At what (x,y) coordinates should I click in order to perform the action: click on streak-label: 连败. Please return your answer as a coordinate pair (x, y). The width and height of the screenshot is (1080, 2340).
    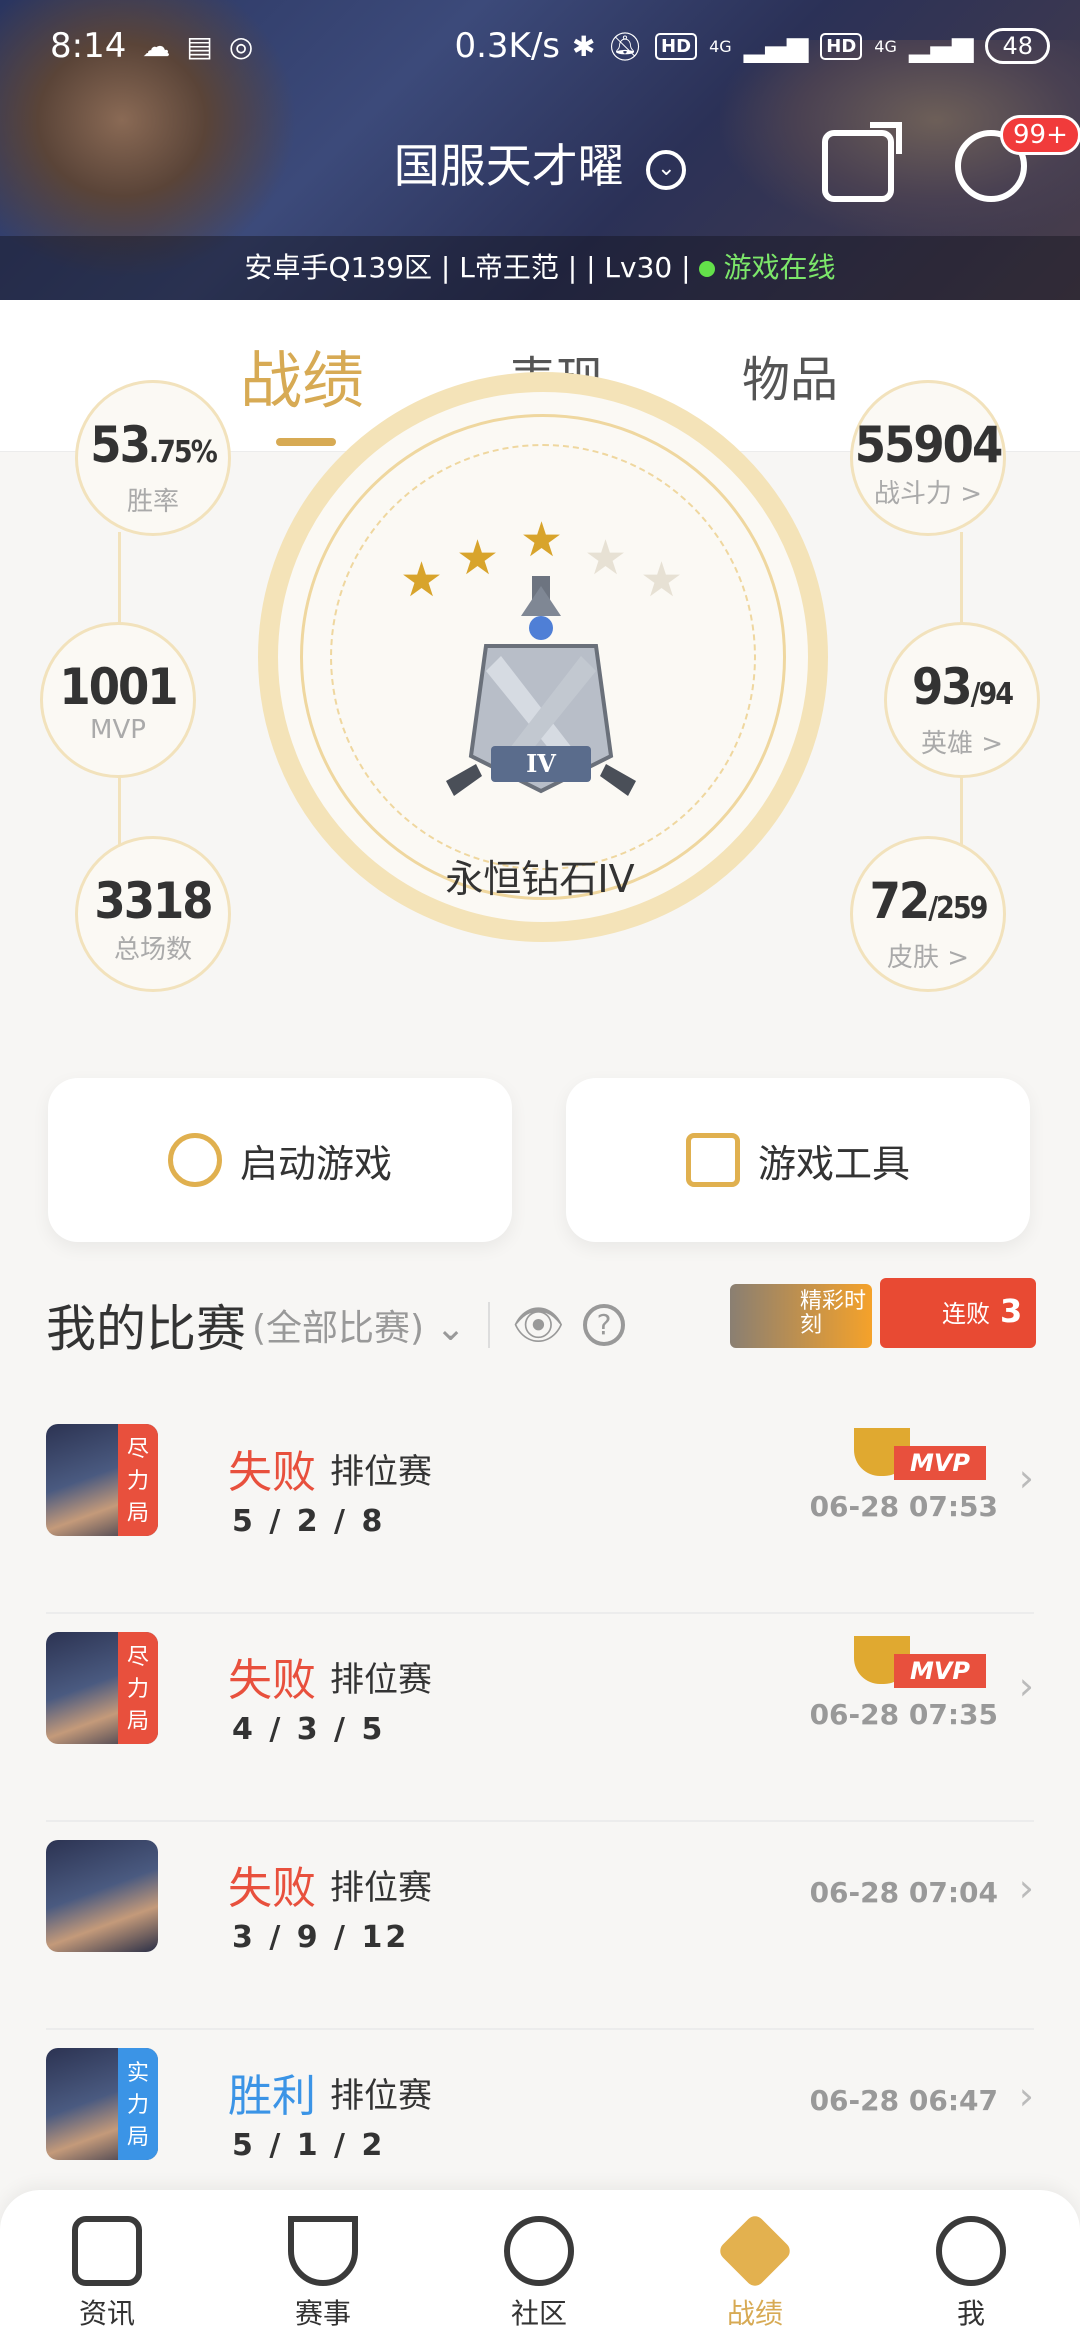
    Looking at the image, I should click on (966, 1314).